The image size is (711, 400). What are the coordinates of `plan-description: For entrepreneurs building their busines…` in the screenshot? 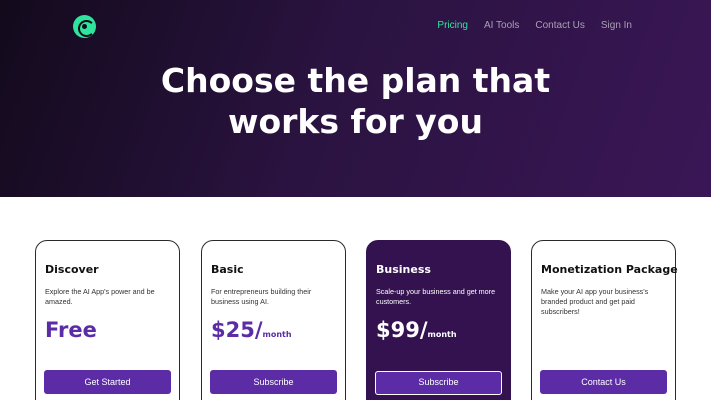 It's located at (261, 296).